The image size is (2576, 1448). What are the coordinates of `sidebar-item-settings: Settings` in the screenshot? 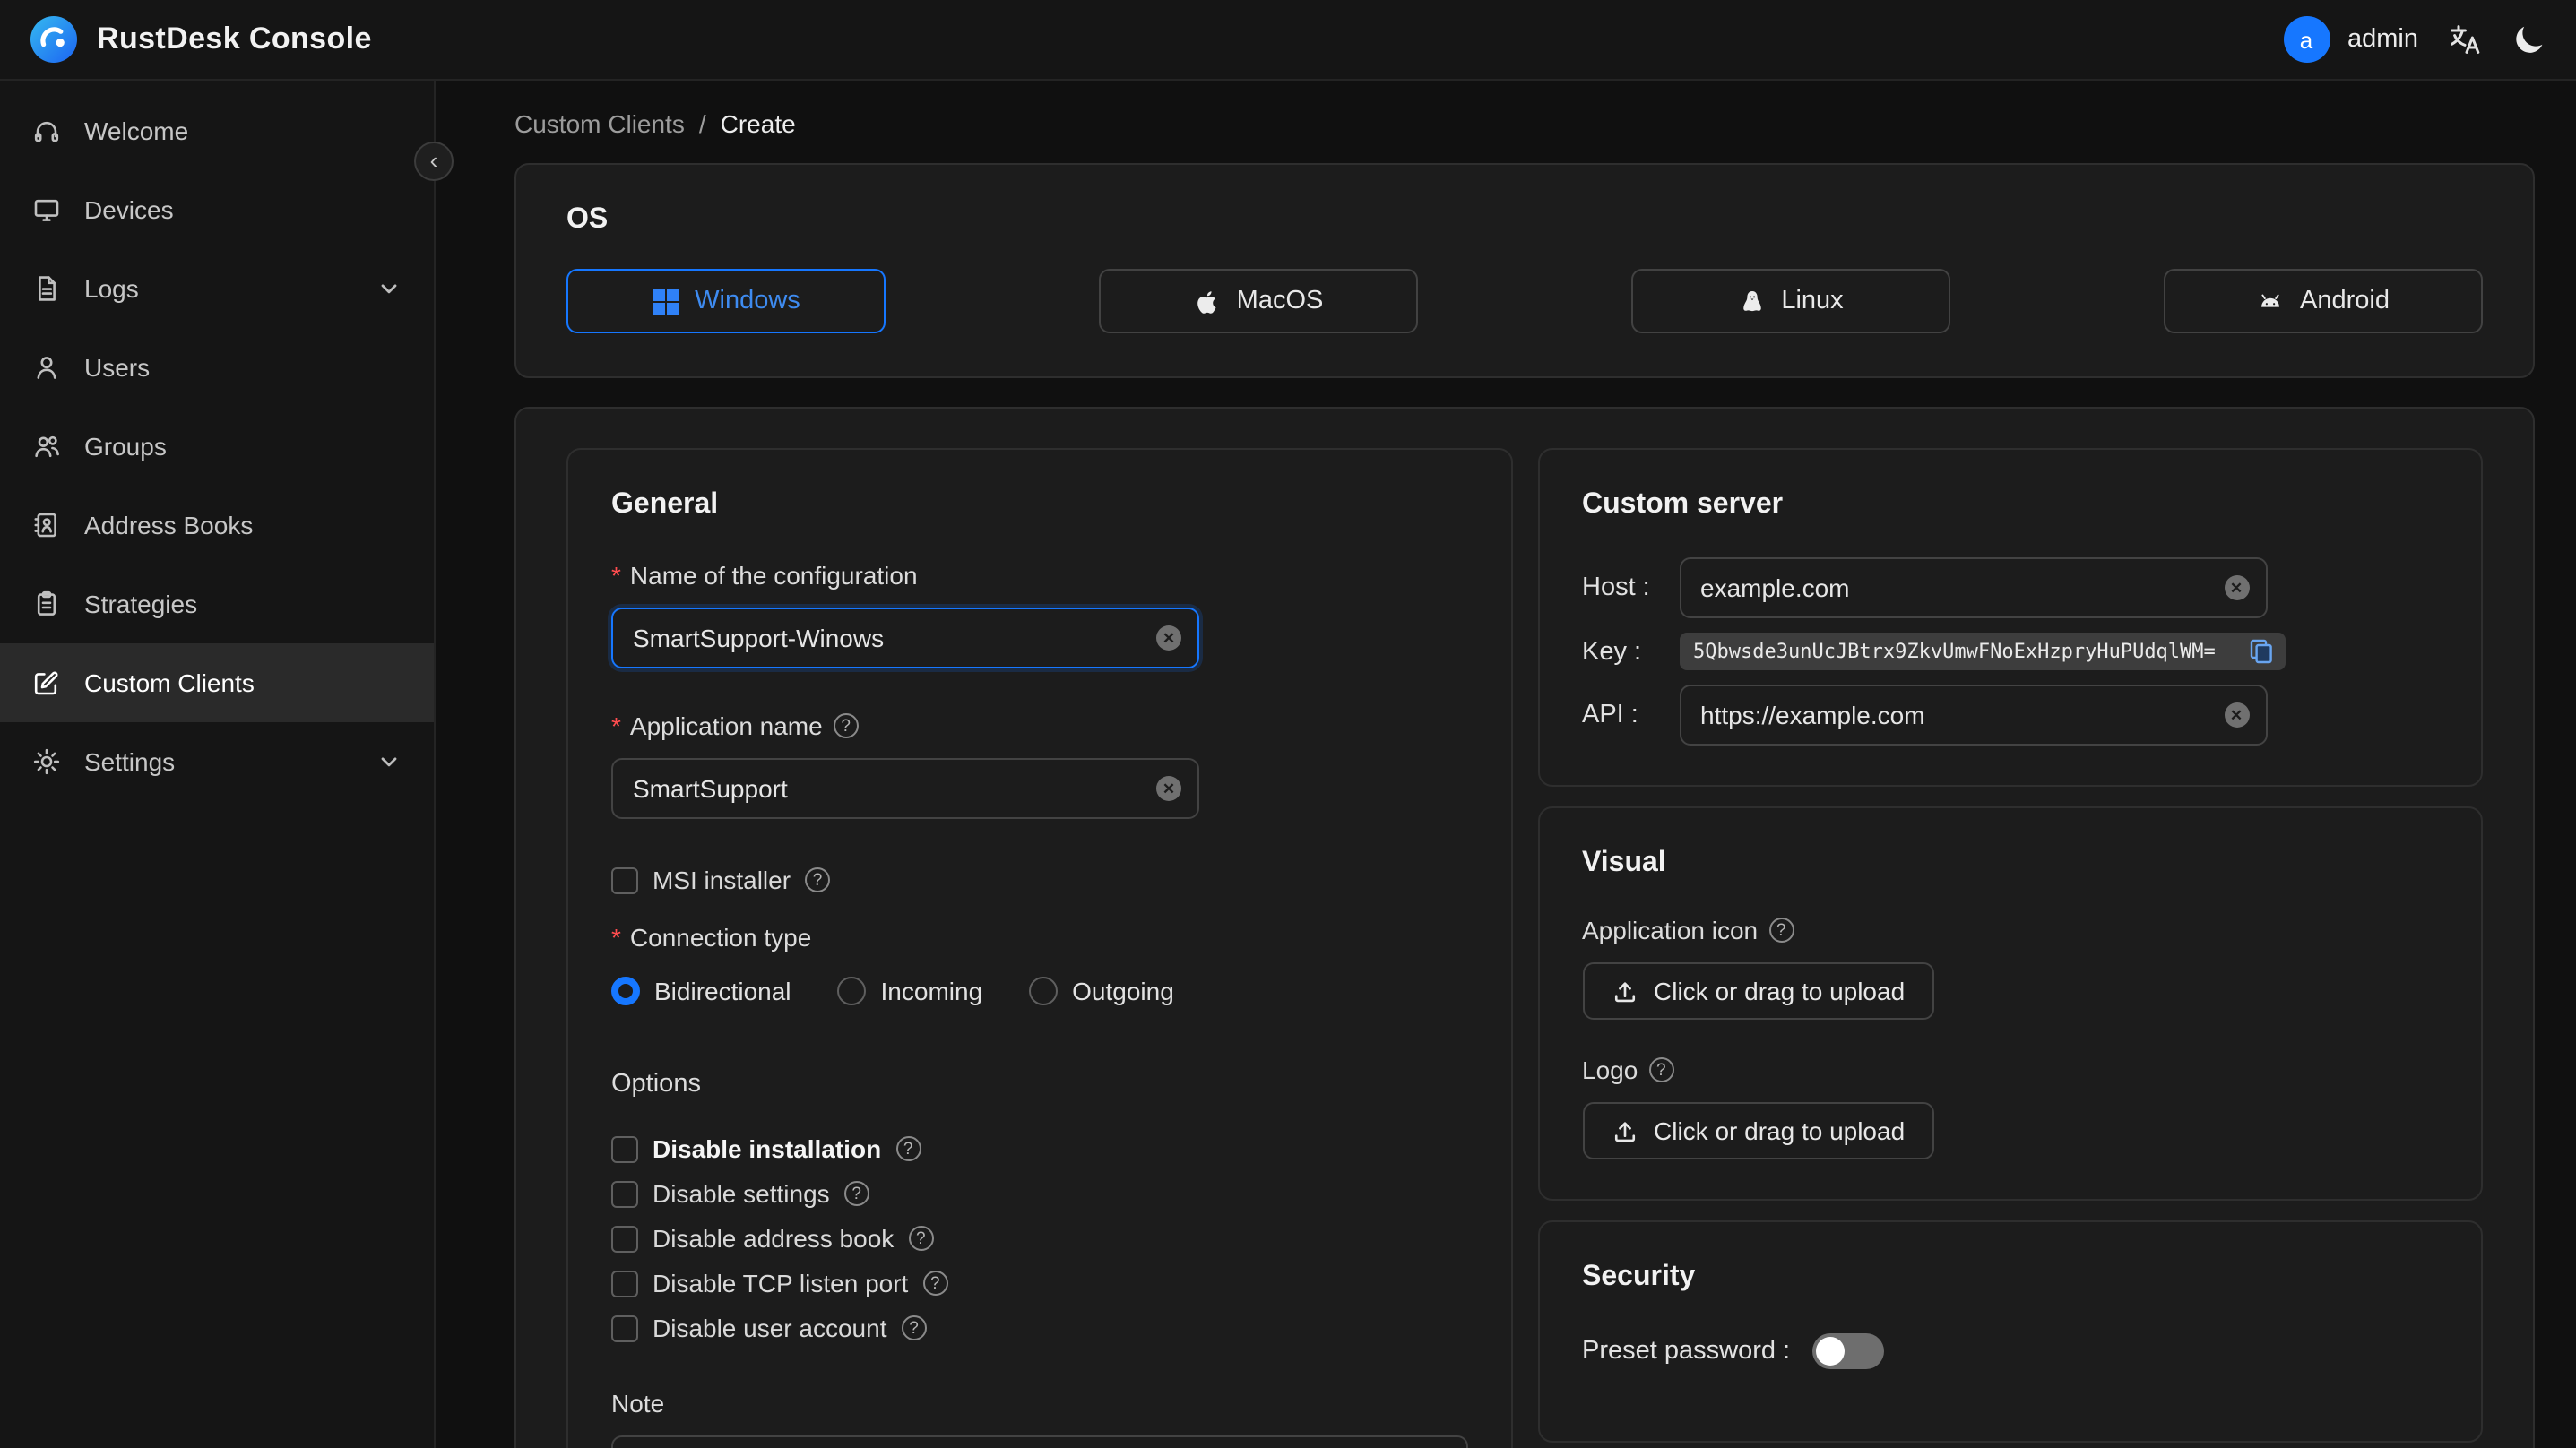 It's located at (217, 762).